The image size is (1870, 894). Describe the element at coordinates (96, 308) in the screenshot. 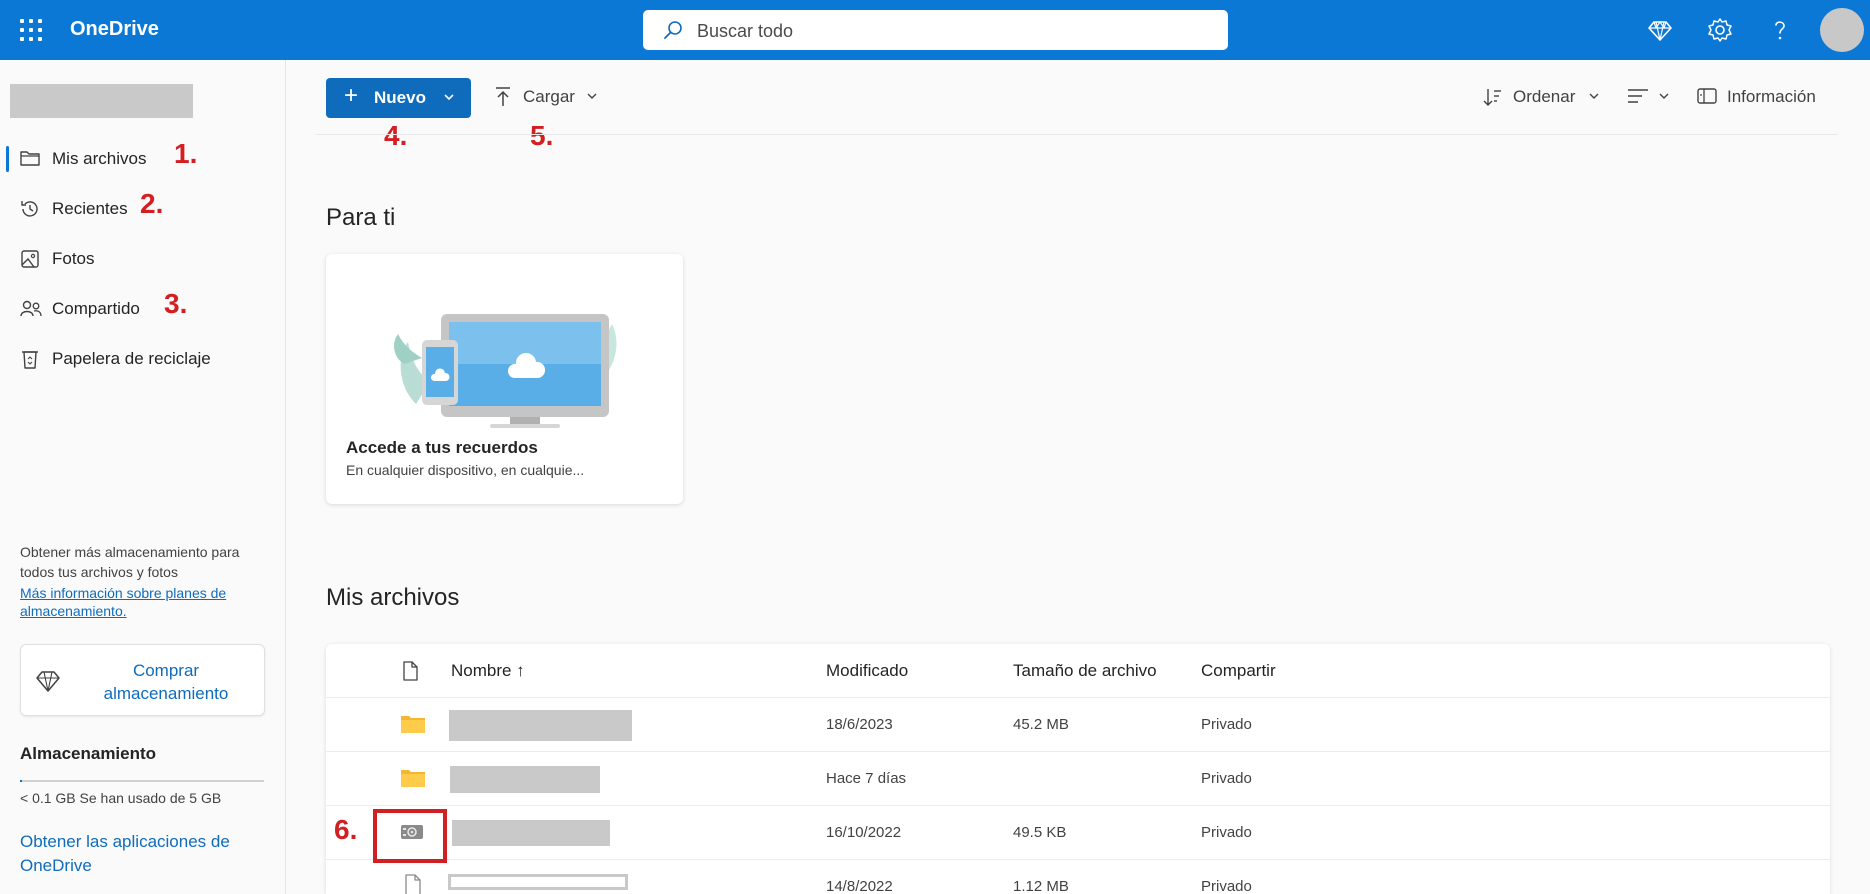

I see `sidebar-item-label: Compartido` at that location.